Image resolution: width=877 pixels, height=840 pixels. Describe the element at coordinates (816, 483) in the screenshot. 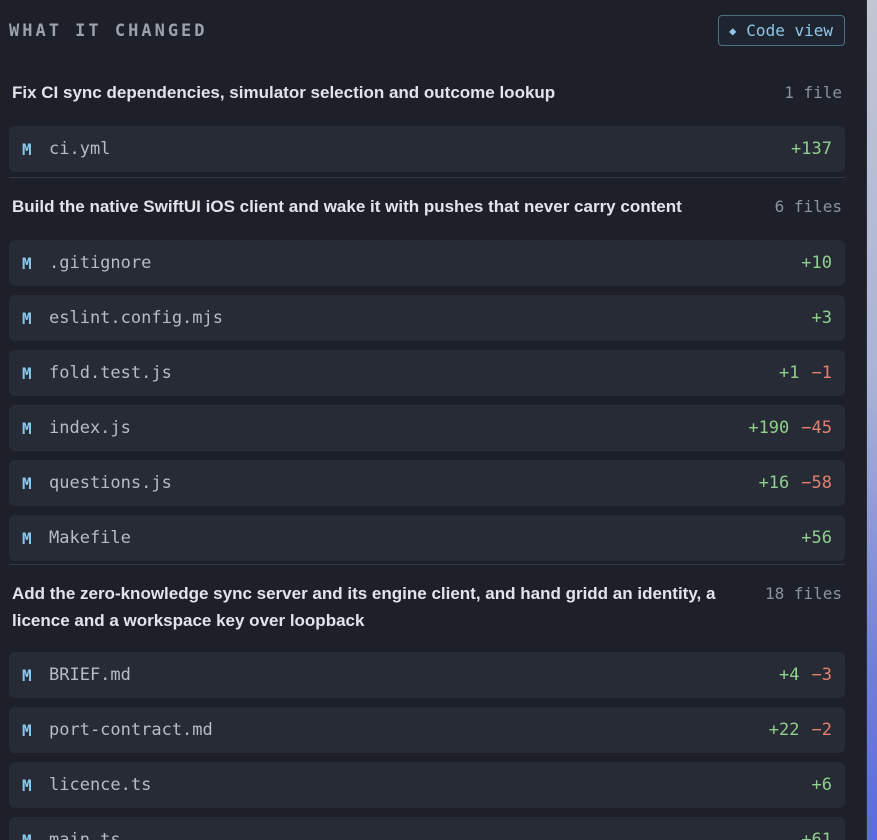

I see `lines-removed: −58` at that location.